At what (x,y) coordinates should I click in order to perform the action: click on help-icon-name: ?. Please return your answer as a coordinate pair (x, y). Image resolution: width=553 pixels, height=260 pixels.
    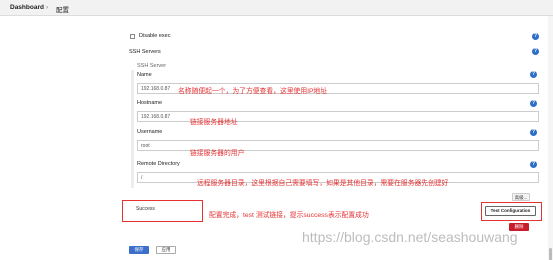
    Looking at the image, I should click on (533, 74).